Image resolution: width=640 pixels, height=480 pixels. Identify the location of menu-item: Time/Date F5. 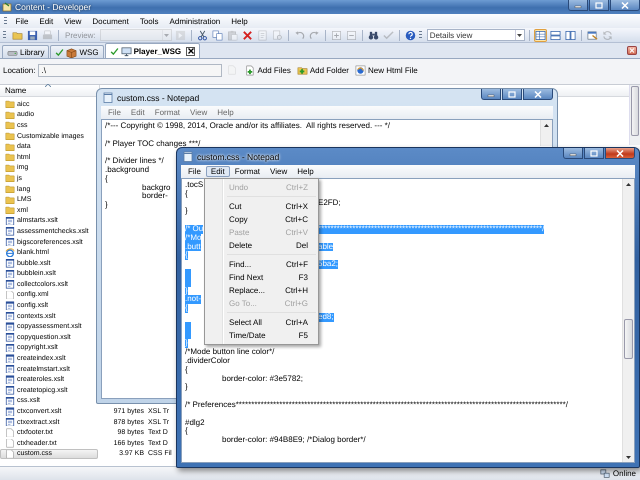
(261, 335).